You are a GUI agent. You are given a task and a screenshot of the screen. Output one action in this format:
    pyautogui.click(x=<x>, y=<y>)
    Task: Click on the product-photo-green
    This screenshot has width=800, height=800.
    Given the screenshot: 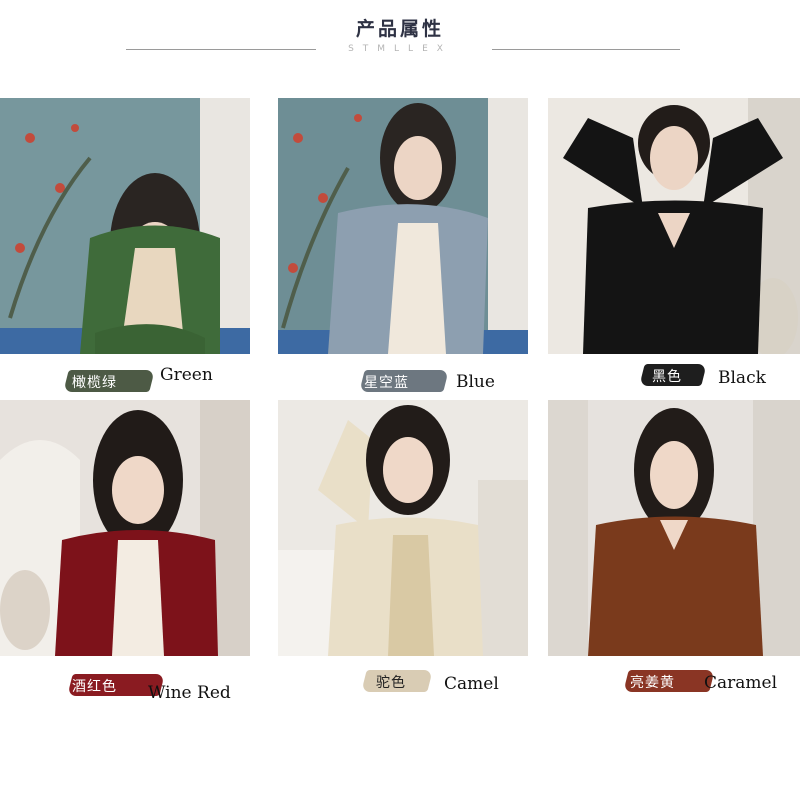 What is the action you would take?
    pyautogui.click(x=125, y=226)
    